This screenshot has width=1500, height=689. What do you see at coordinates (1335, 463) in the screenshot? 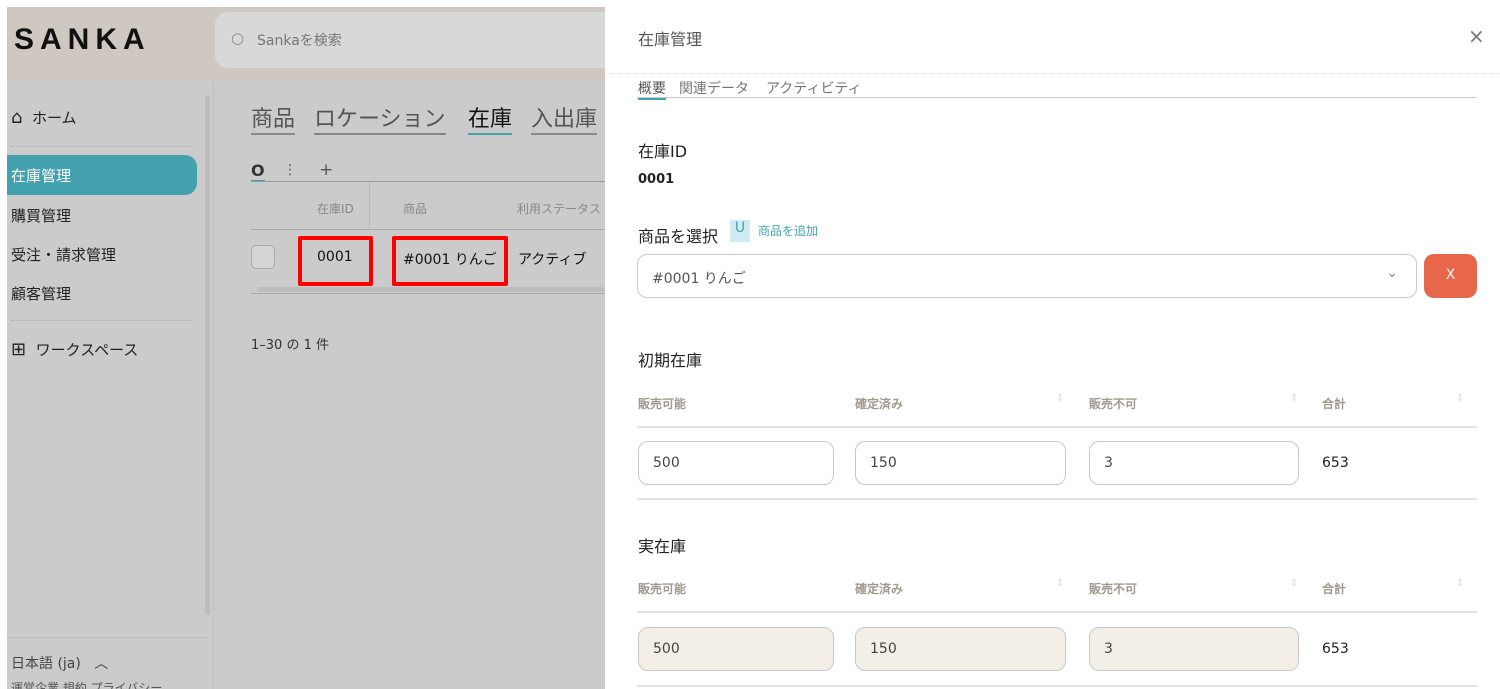
I see `initial-total: 653` at bounding box center [1335, 463].